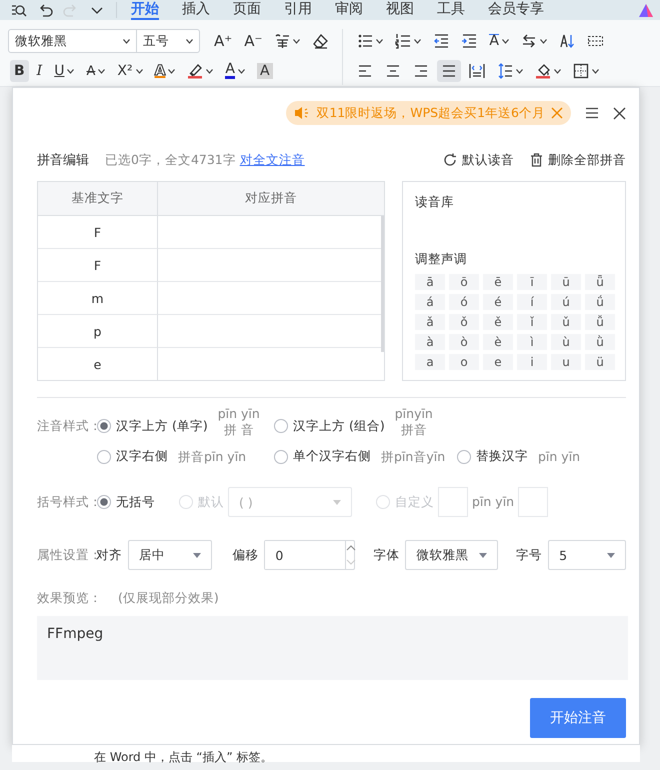 Image resolution: width=660 pixels, height=770 pixels. What do you see at coordinates (435, 202) in the screenshot?
I see `panel-title: 读音库` at bounding box center [435, 202].